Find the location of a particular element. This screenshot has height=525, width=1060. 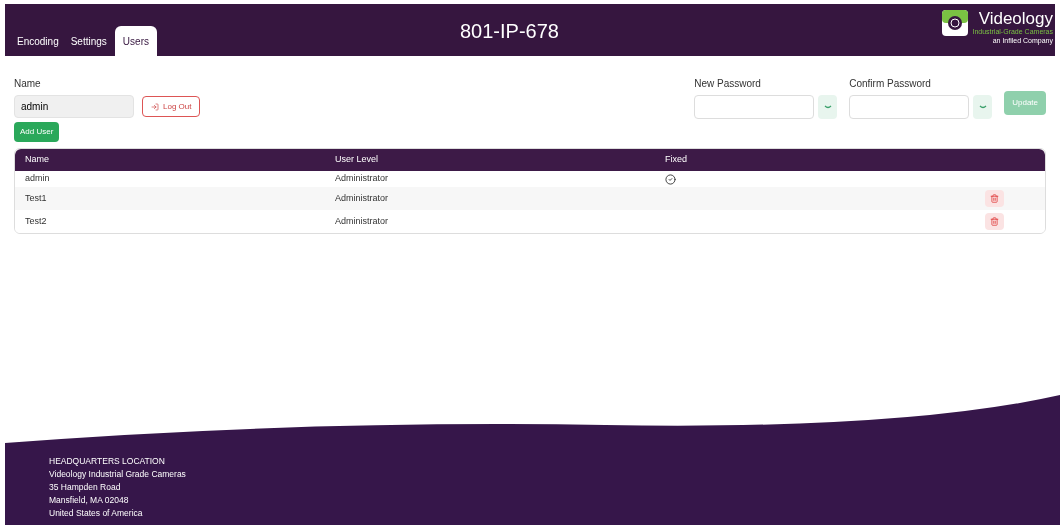

table-cell-text: Test2 is located at coordinates (36, 221).